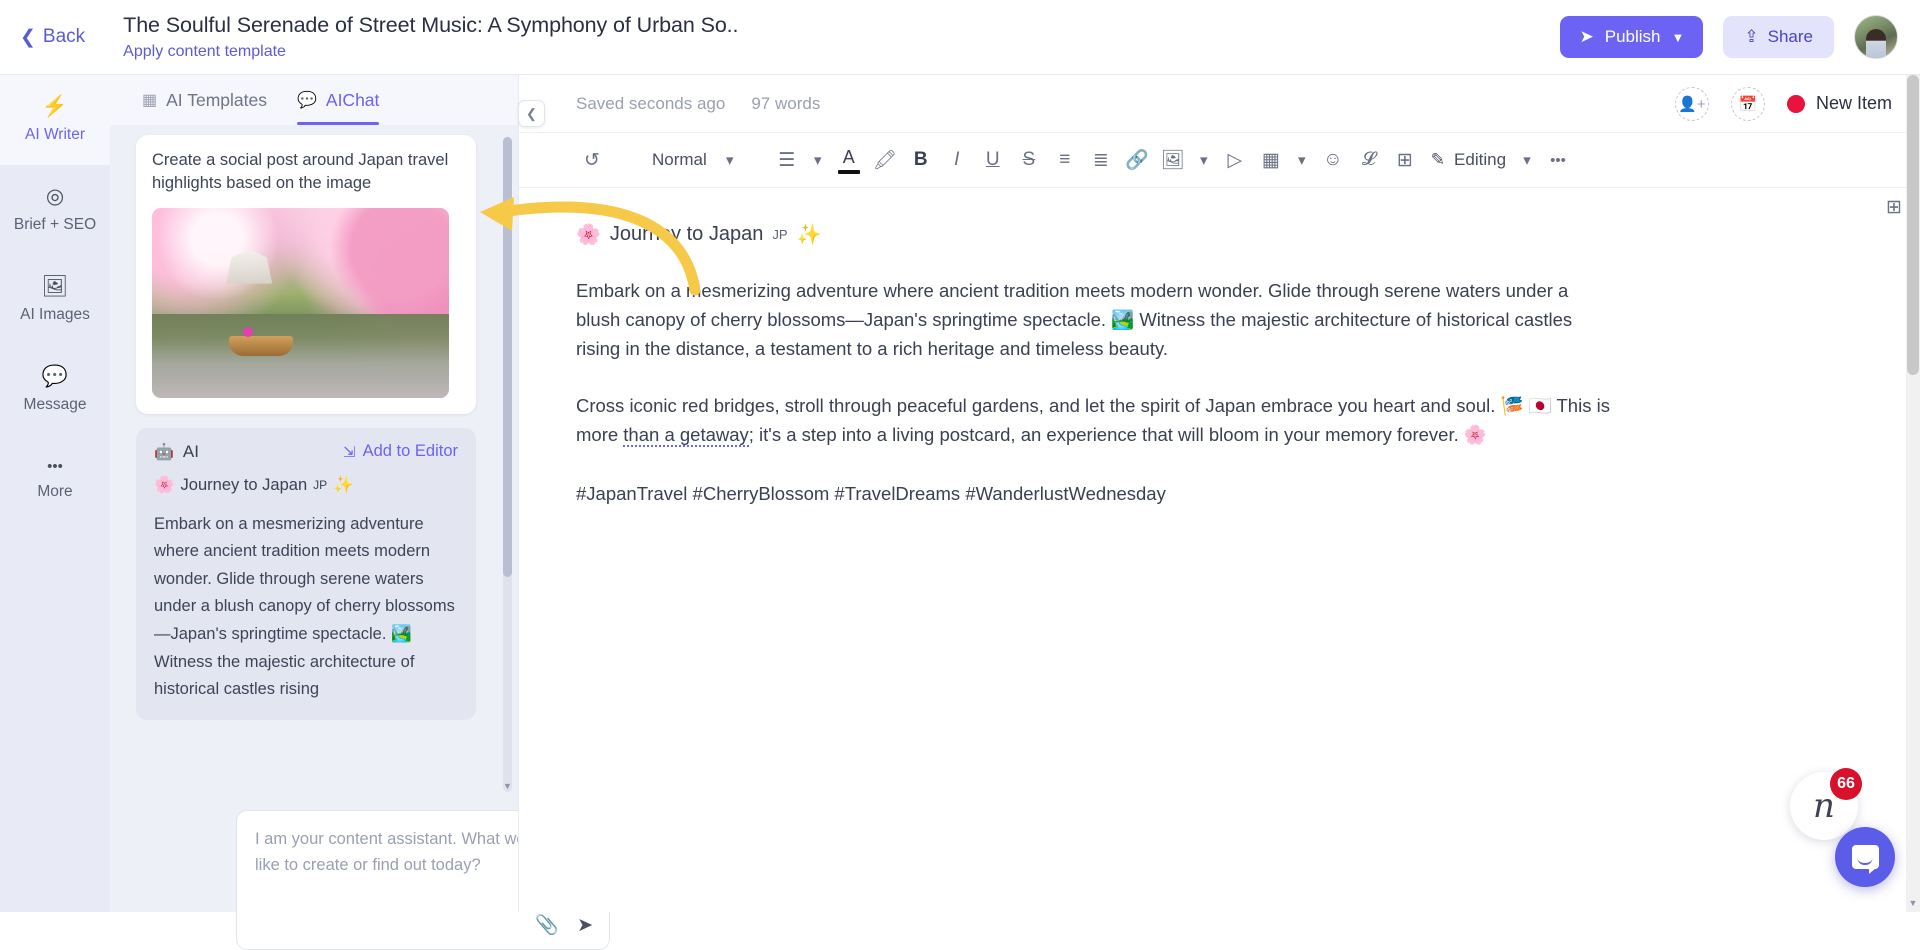 This screenshot has height=950, width=1920. I want to click on chat-ai-heading-text: Journey to Japan, so click(244, 485).